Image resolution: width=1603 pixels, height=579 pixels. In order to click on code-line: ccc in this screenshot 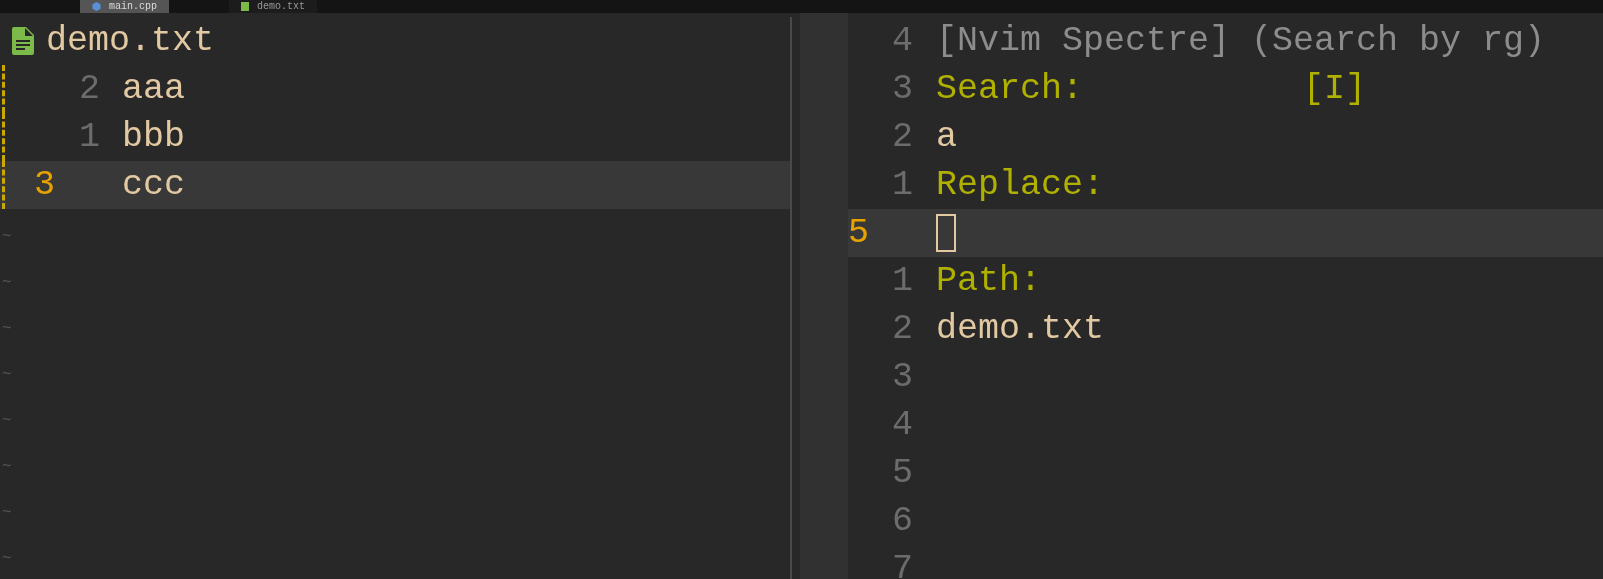, I will do `click(153, 185)`.